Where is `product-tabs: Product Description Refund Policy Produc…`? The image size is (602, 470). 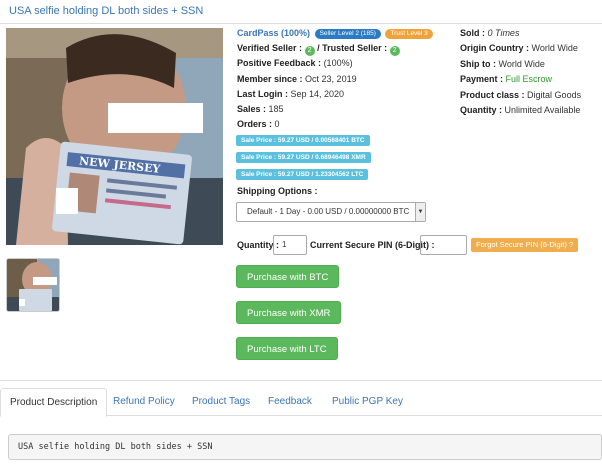
product-tabs: Product Description Refund Policy Produc… is located at coordinates (301, 402).